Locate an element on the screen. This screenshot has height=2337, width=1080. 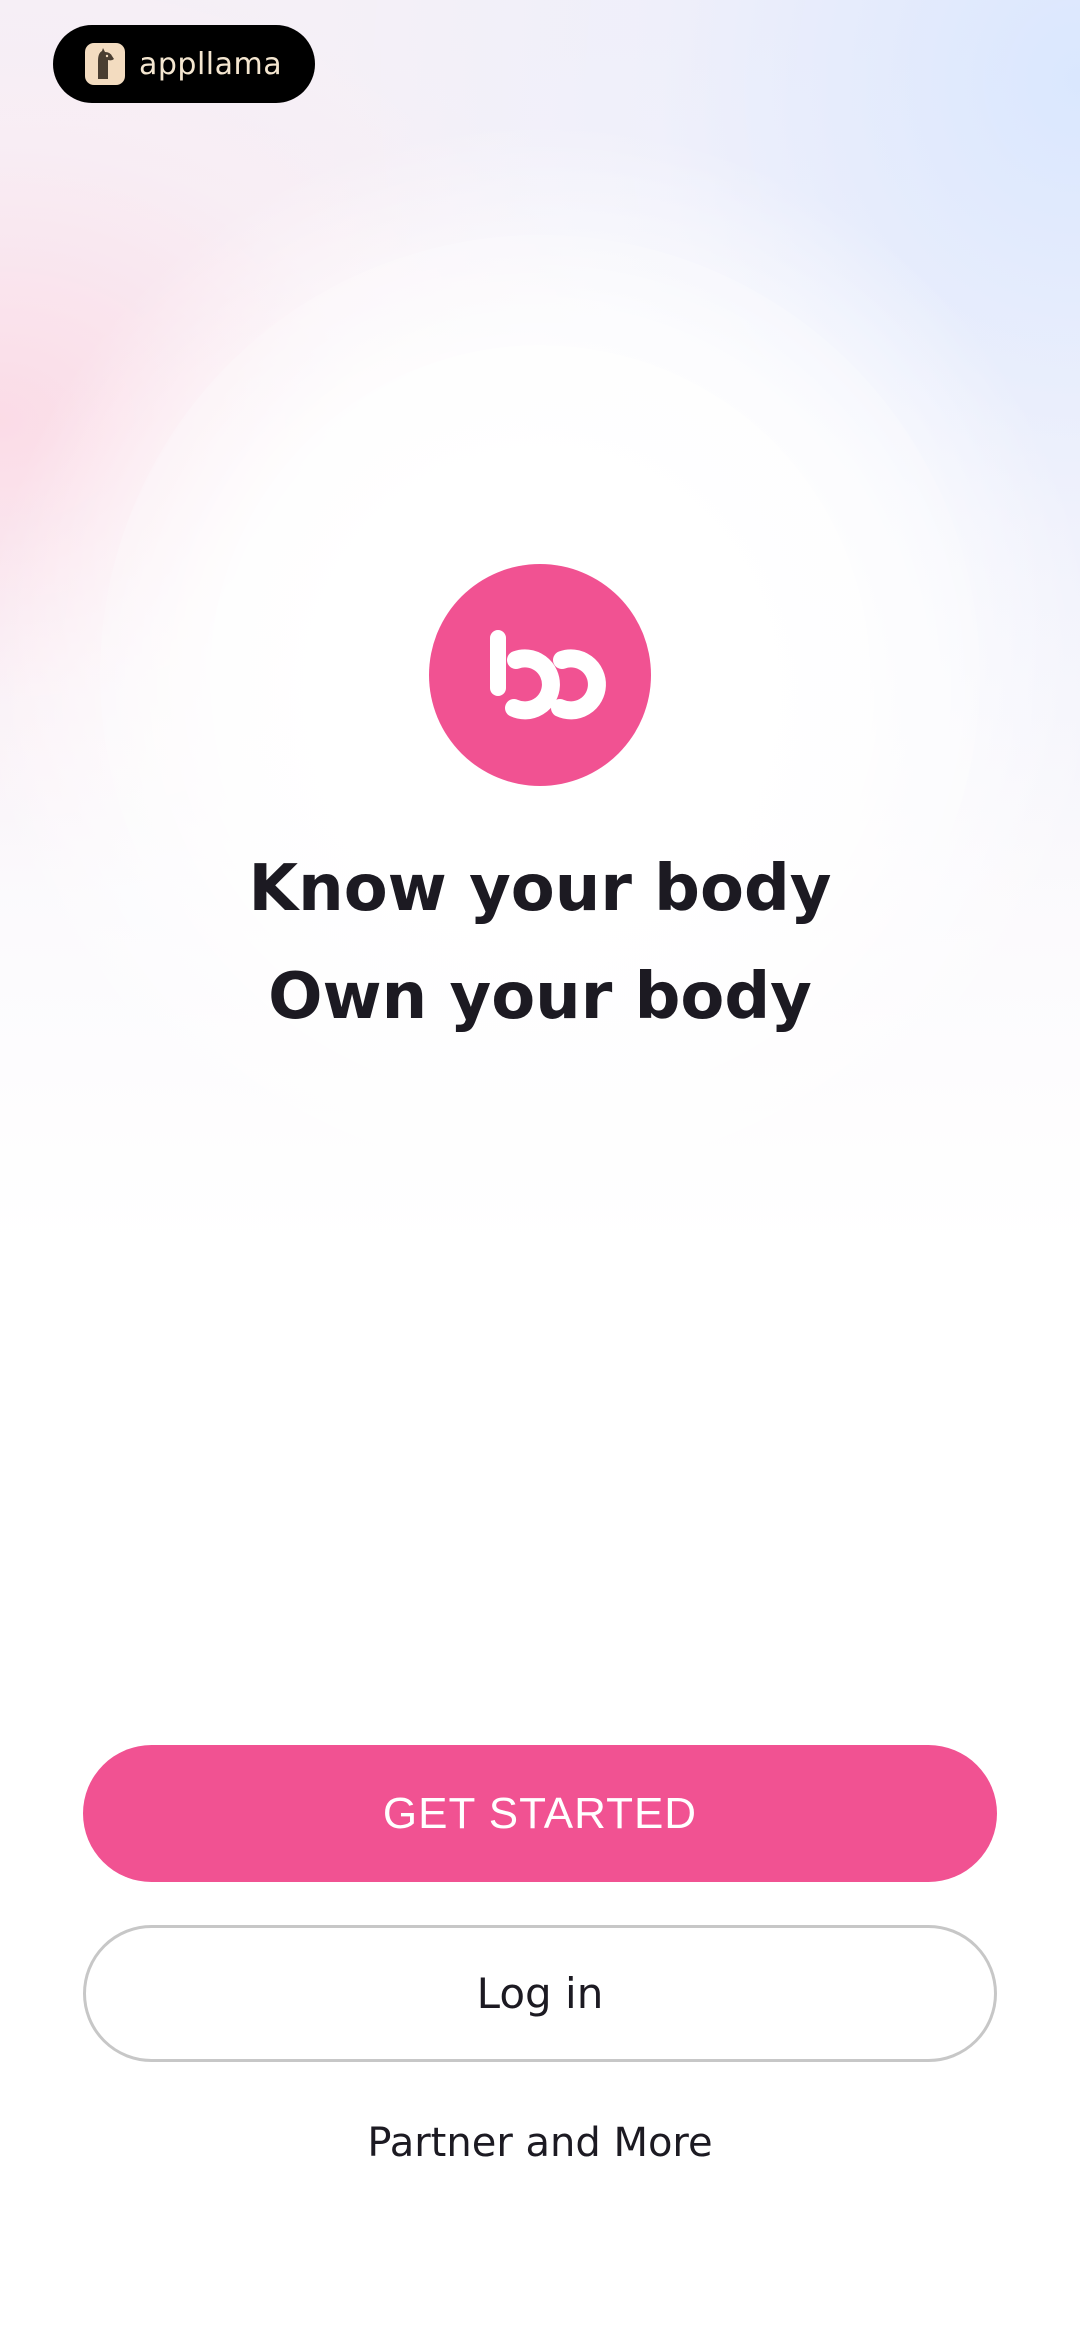
appllama-badge: appllama is located at coordinates (184, 64).